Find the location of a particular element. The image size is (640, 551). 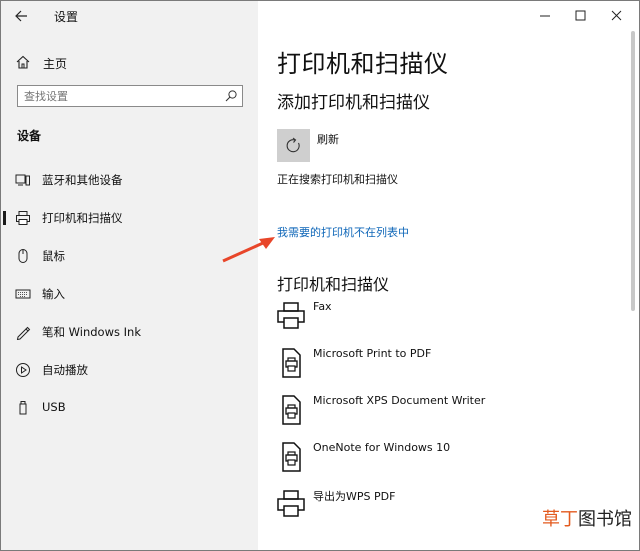

sidebar-item-label: 自动播放 is located at coordinates (65, 370).